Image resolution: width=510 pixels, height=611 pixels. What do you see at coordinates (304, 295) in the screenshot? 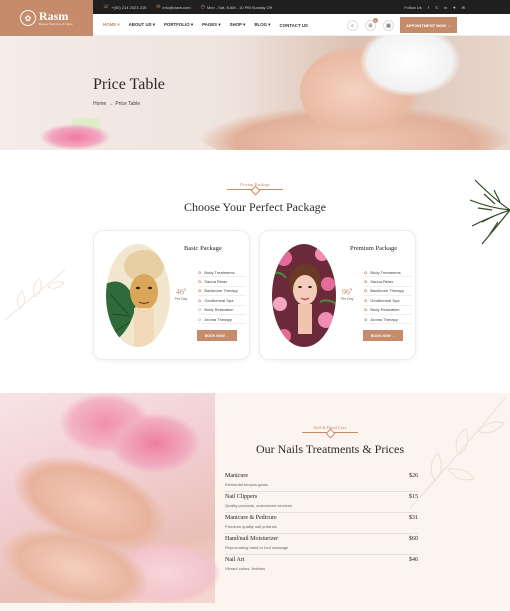
I see `premium-package-photo` at bounding box center [304, 295].